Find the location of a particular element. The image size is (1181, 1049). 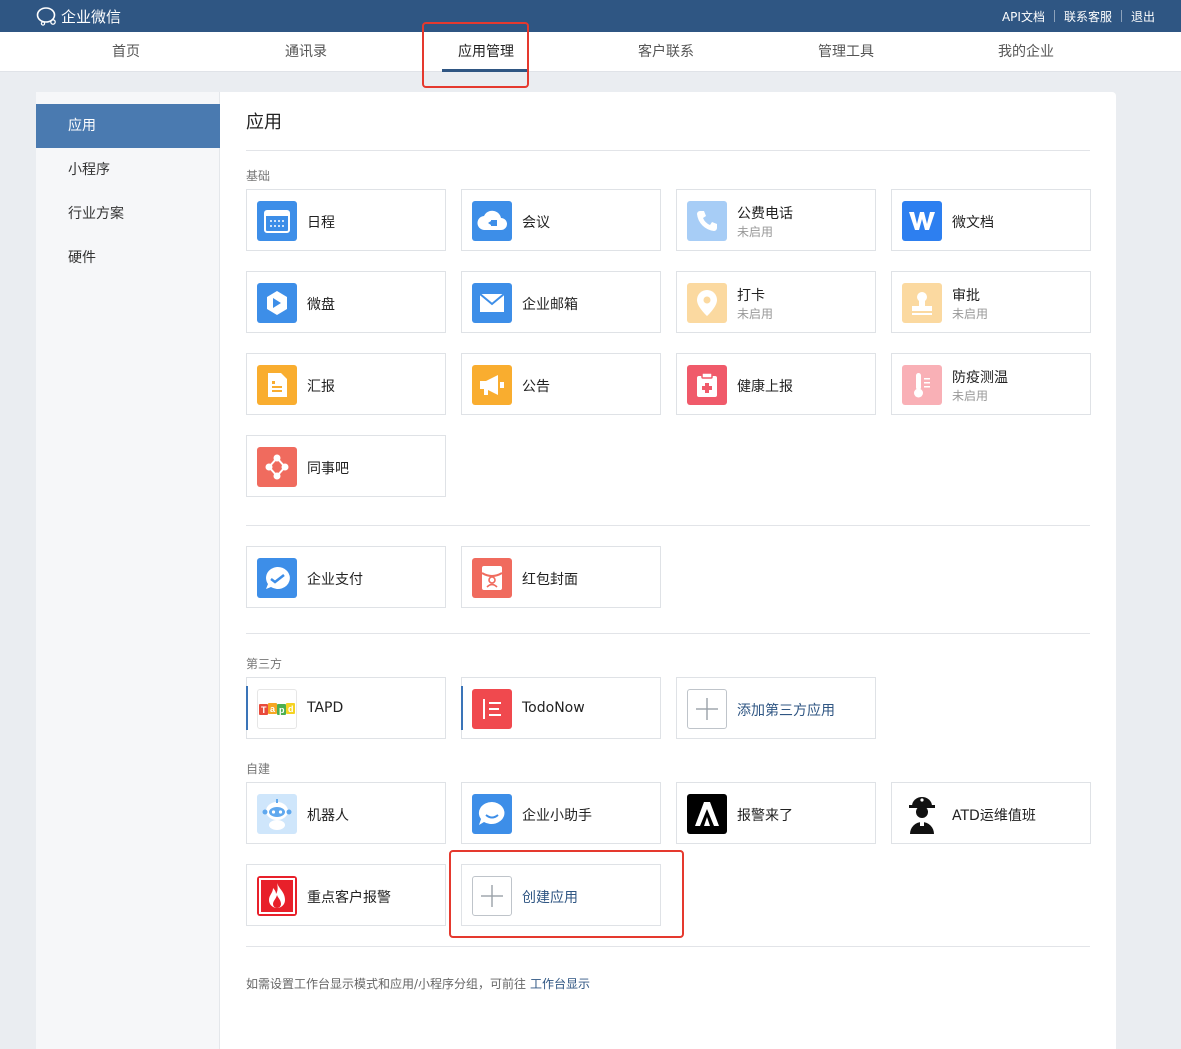

app-name: TodoNow is located at coordinates (553, 708).